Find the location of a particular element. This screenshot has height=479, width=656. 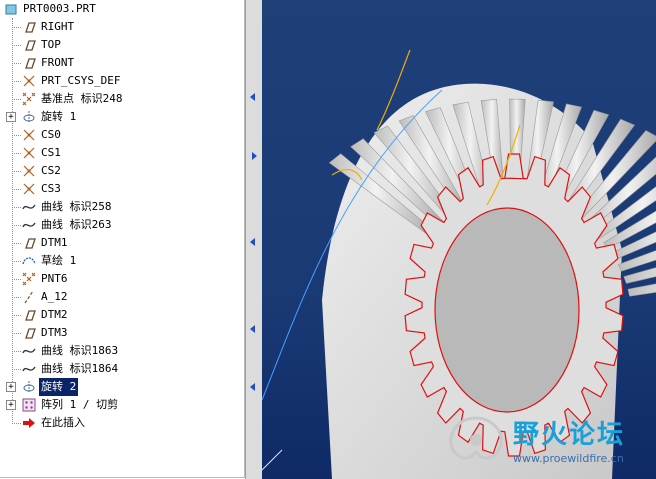

tree-node-label: 草绘 1 is located at coordinates (59, 260).